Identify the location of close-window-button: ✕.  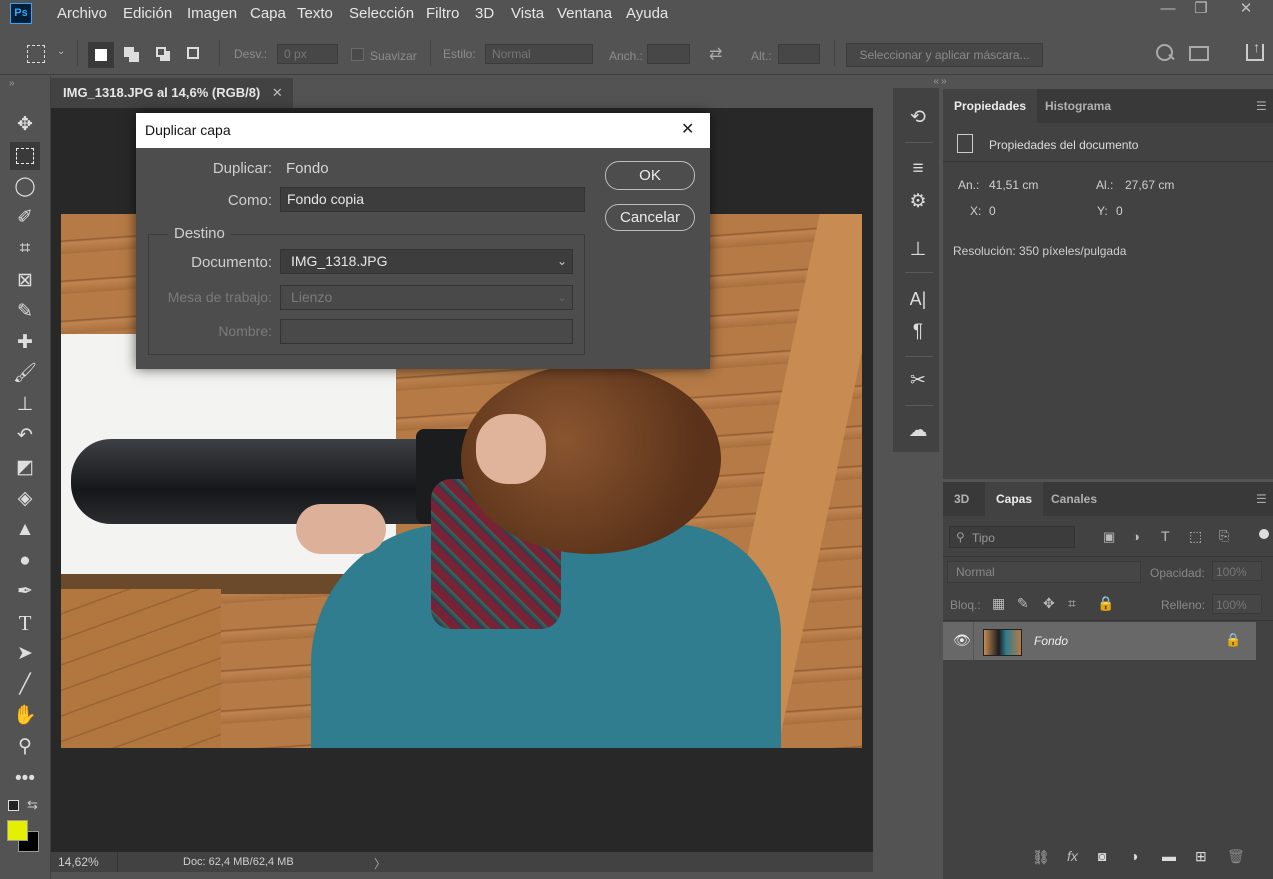
(1246, 10).